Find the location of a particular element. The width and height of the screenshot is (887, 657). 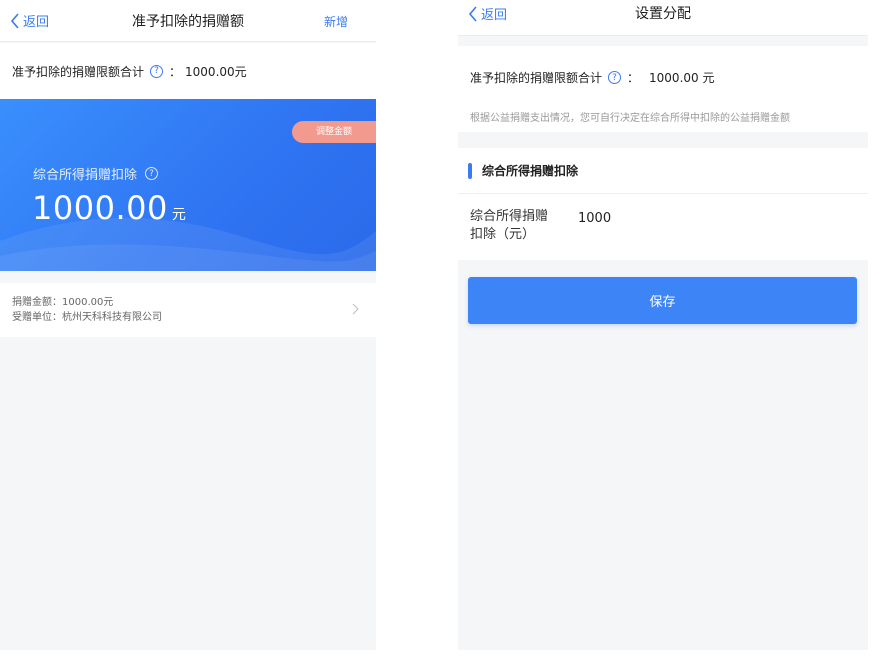

add-button: 新增 is located at coordinates (336, 21).